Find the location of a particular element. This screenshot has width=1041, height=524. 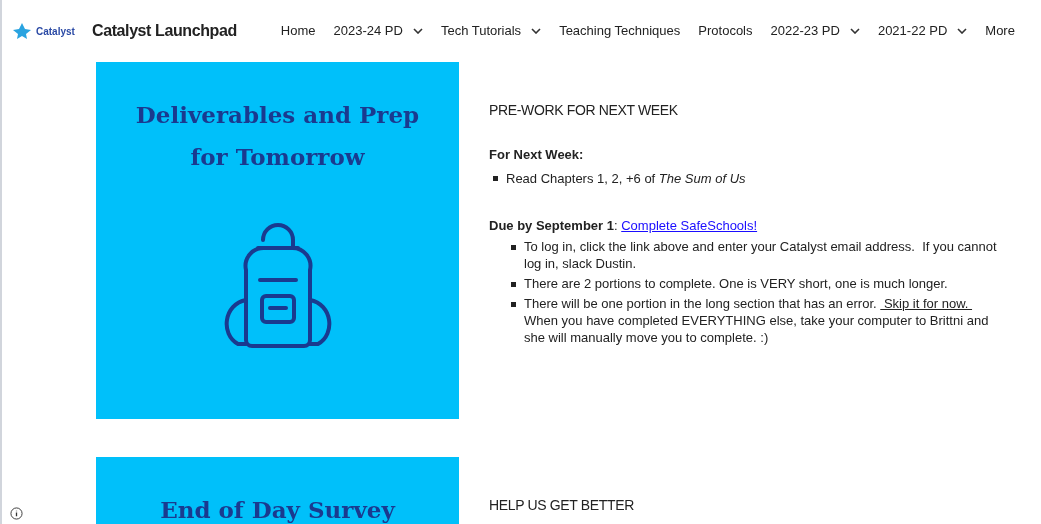

logo: Catalyst is located at coordinates (45, 31).